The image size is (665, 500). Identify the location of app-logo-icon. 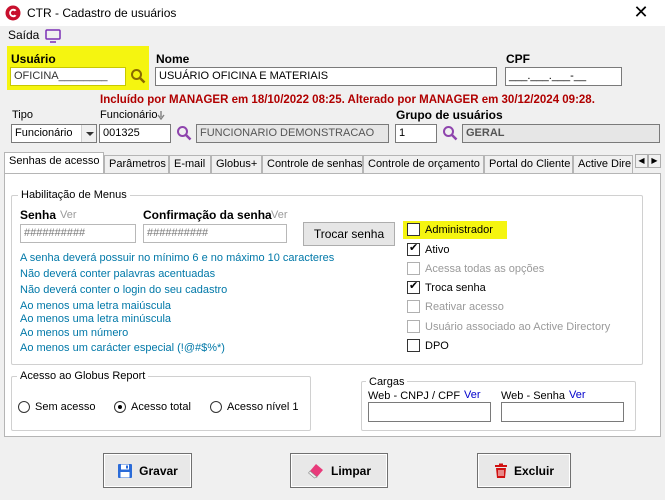
(13, 13).